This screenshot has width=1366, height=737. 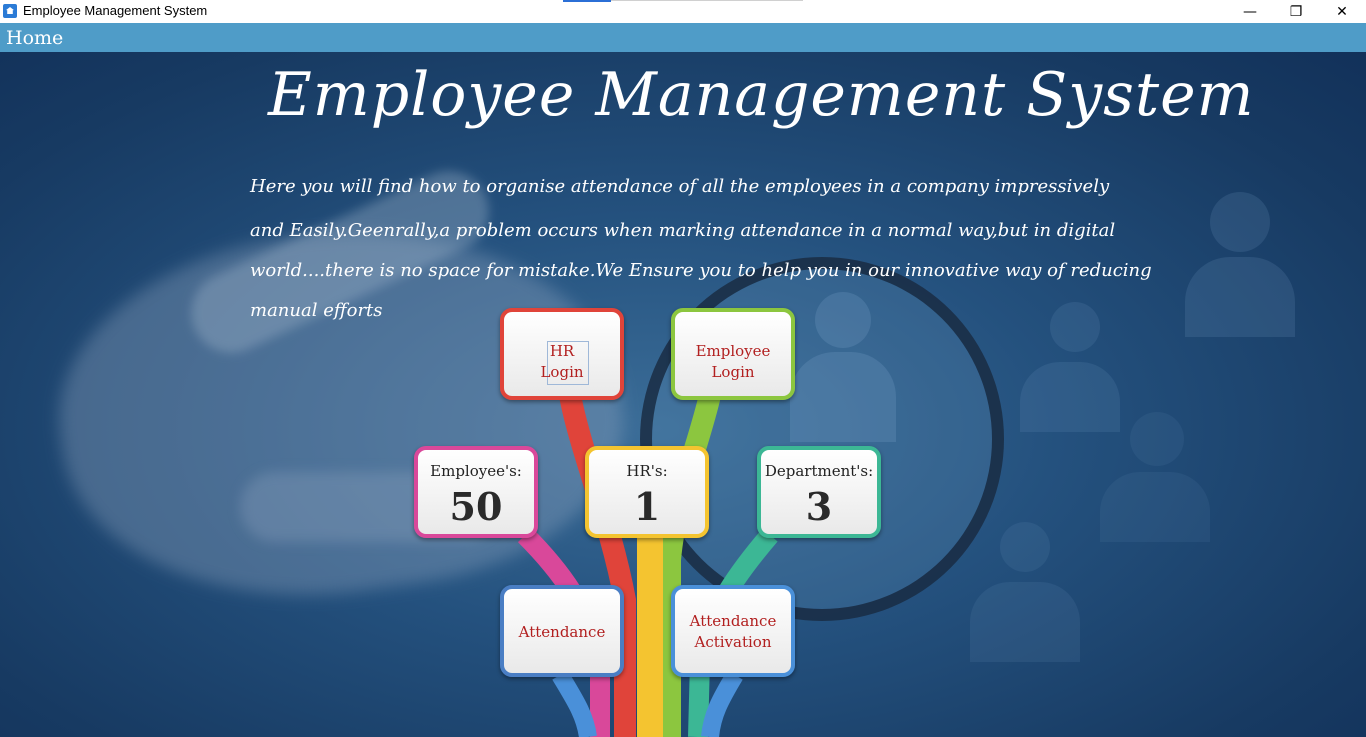 I want to click on menu-bar: Home, so click(x=683, y=37).